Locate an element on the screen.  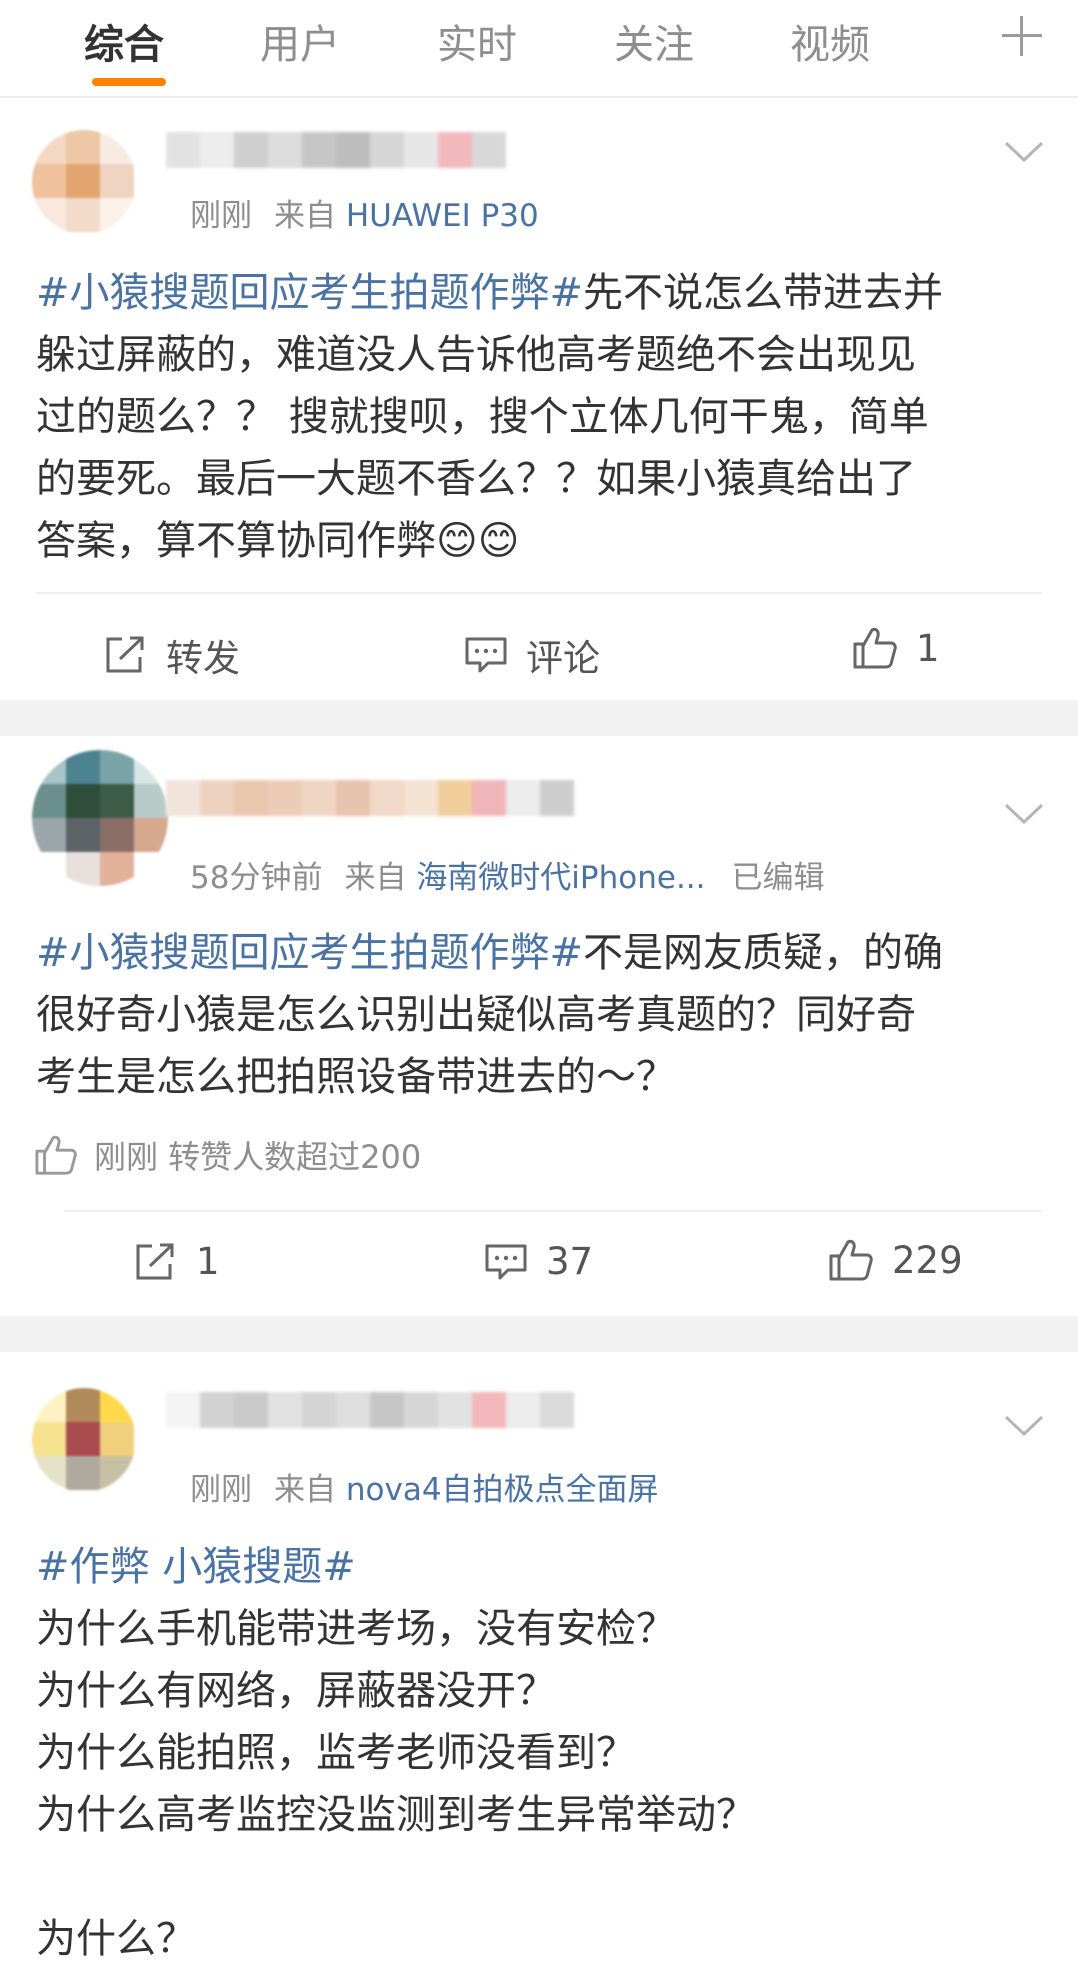
add-tab-plus-icon is located at coordinates (1022, 36).